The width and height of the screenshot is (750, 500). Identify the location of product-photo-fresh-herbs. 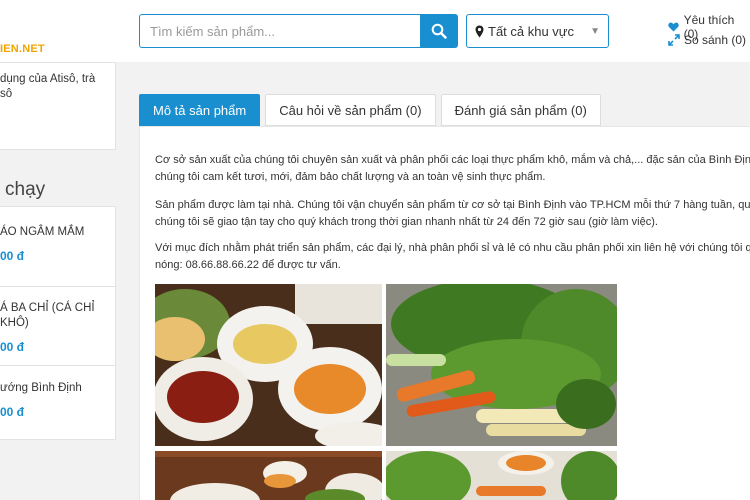
(501, 365).